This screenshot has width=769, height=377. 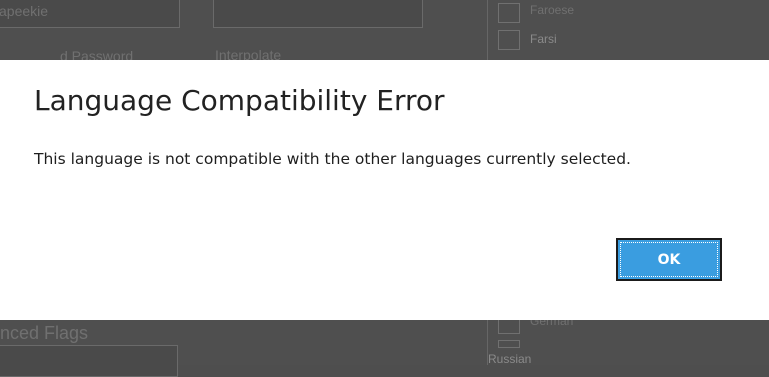 What do you see at coordinates (628, 340) in the screenshot?
I see `language-list-bottom: German Russian` at bounding box center [628, 340].